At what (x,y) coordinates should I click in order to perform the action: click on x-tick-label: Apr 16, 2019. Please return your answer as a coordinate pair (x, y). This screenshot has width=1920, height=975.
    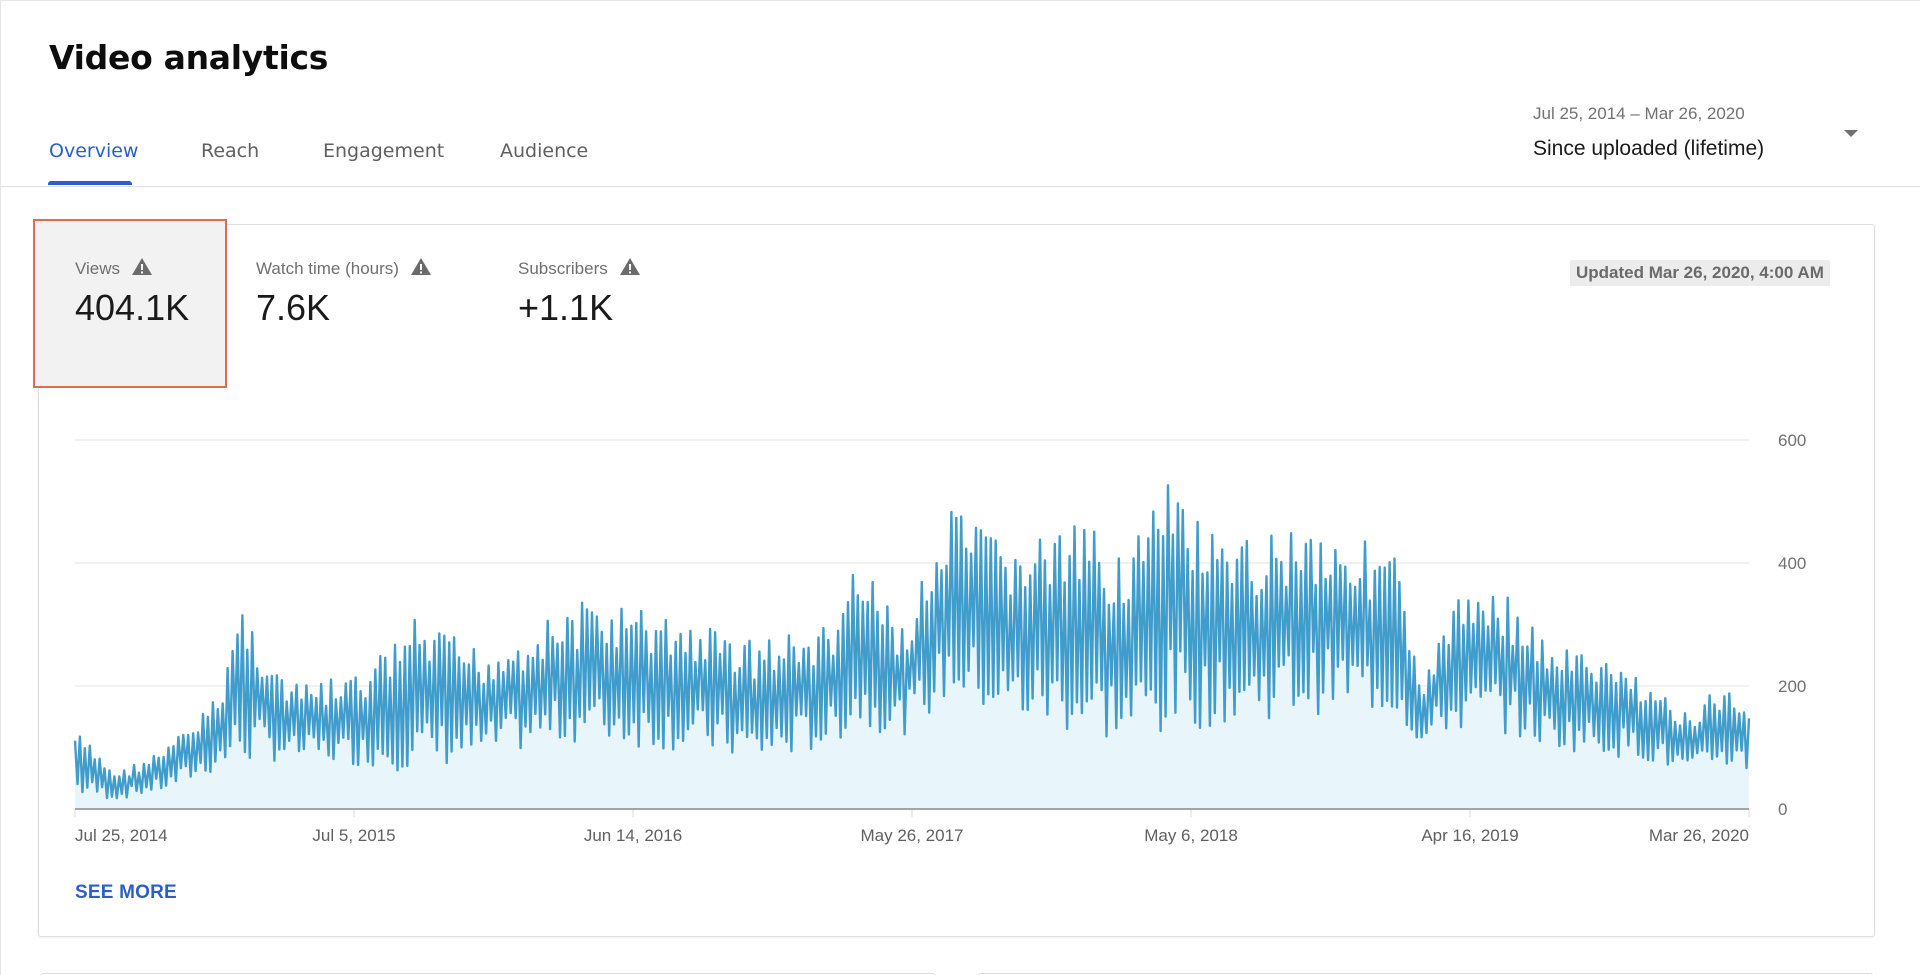
    Looking at the image, I should click on (1469, 835).